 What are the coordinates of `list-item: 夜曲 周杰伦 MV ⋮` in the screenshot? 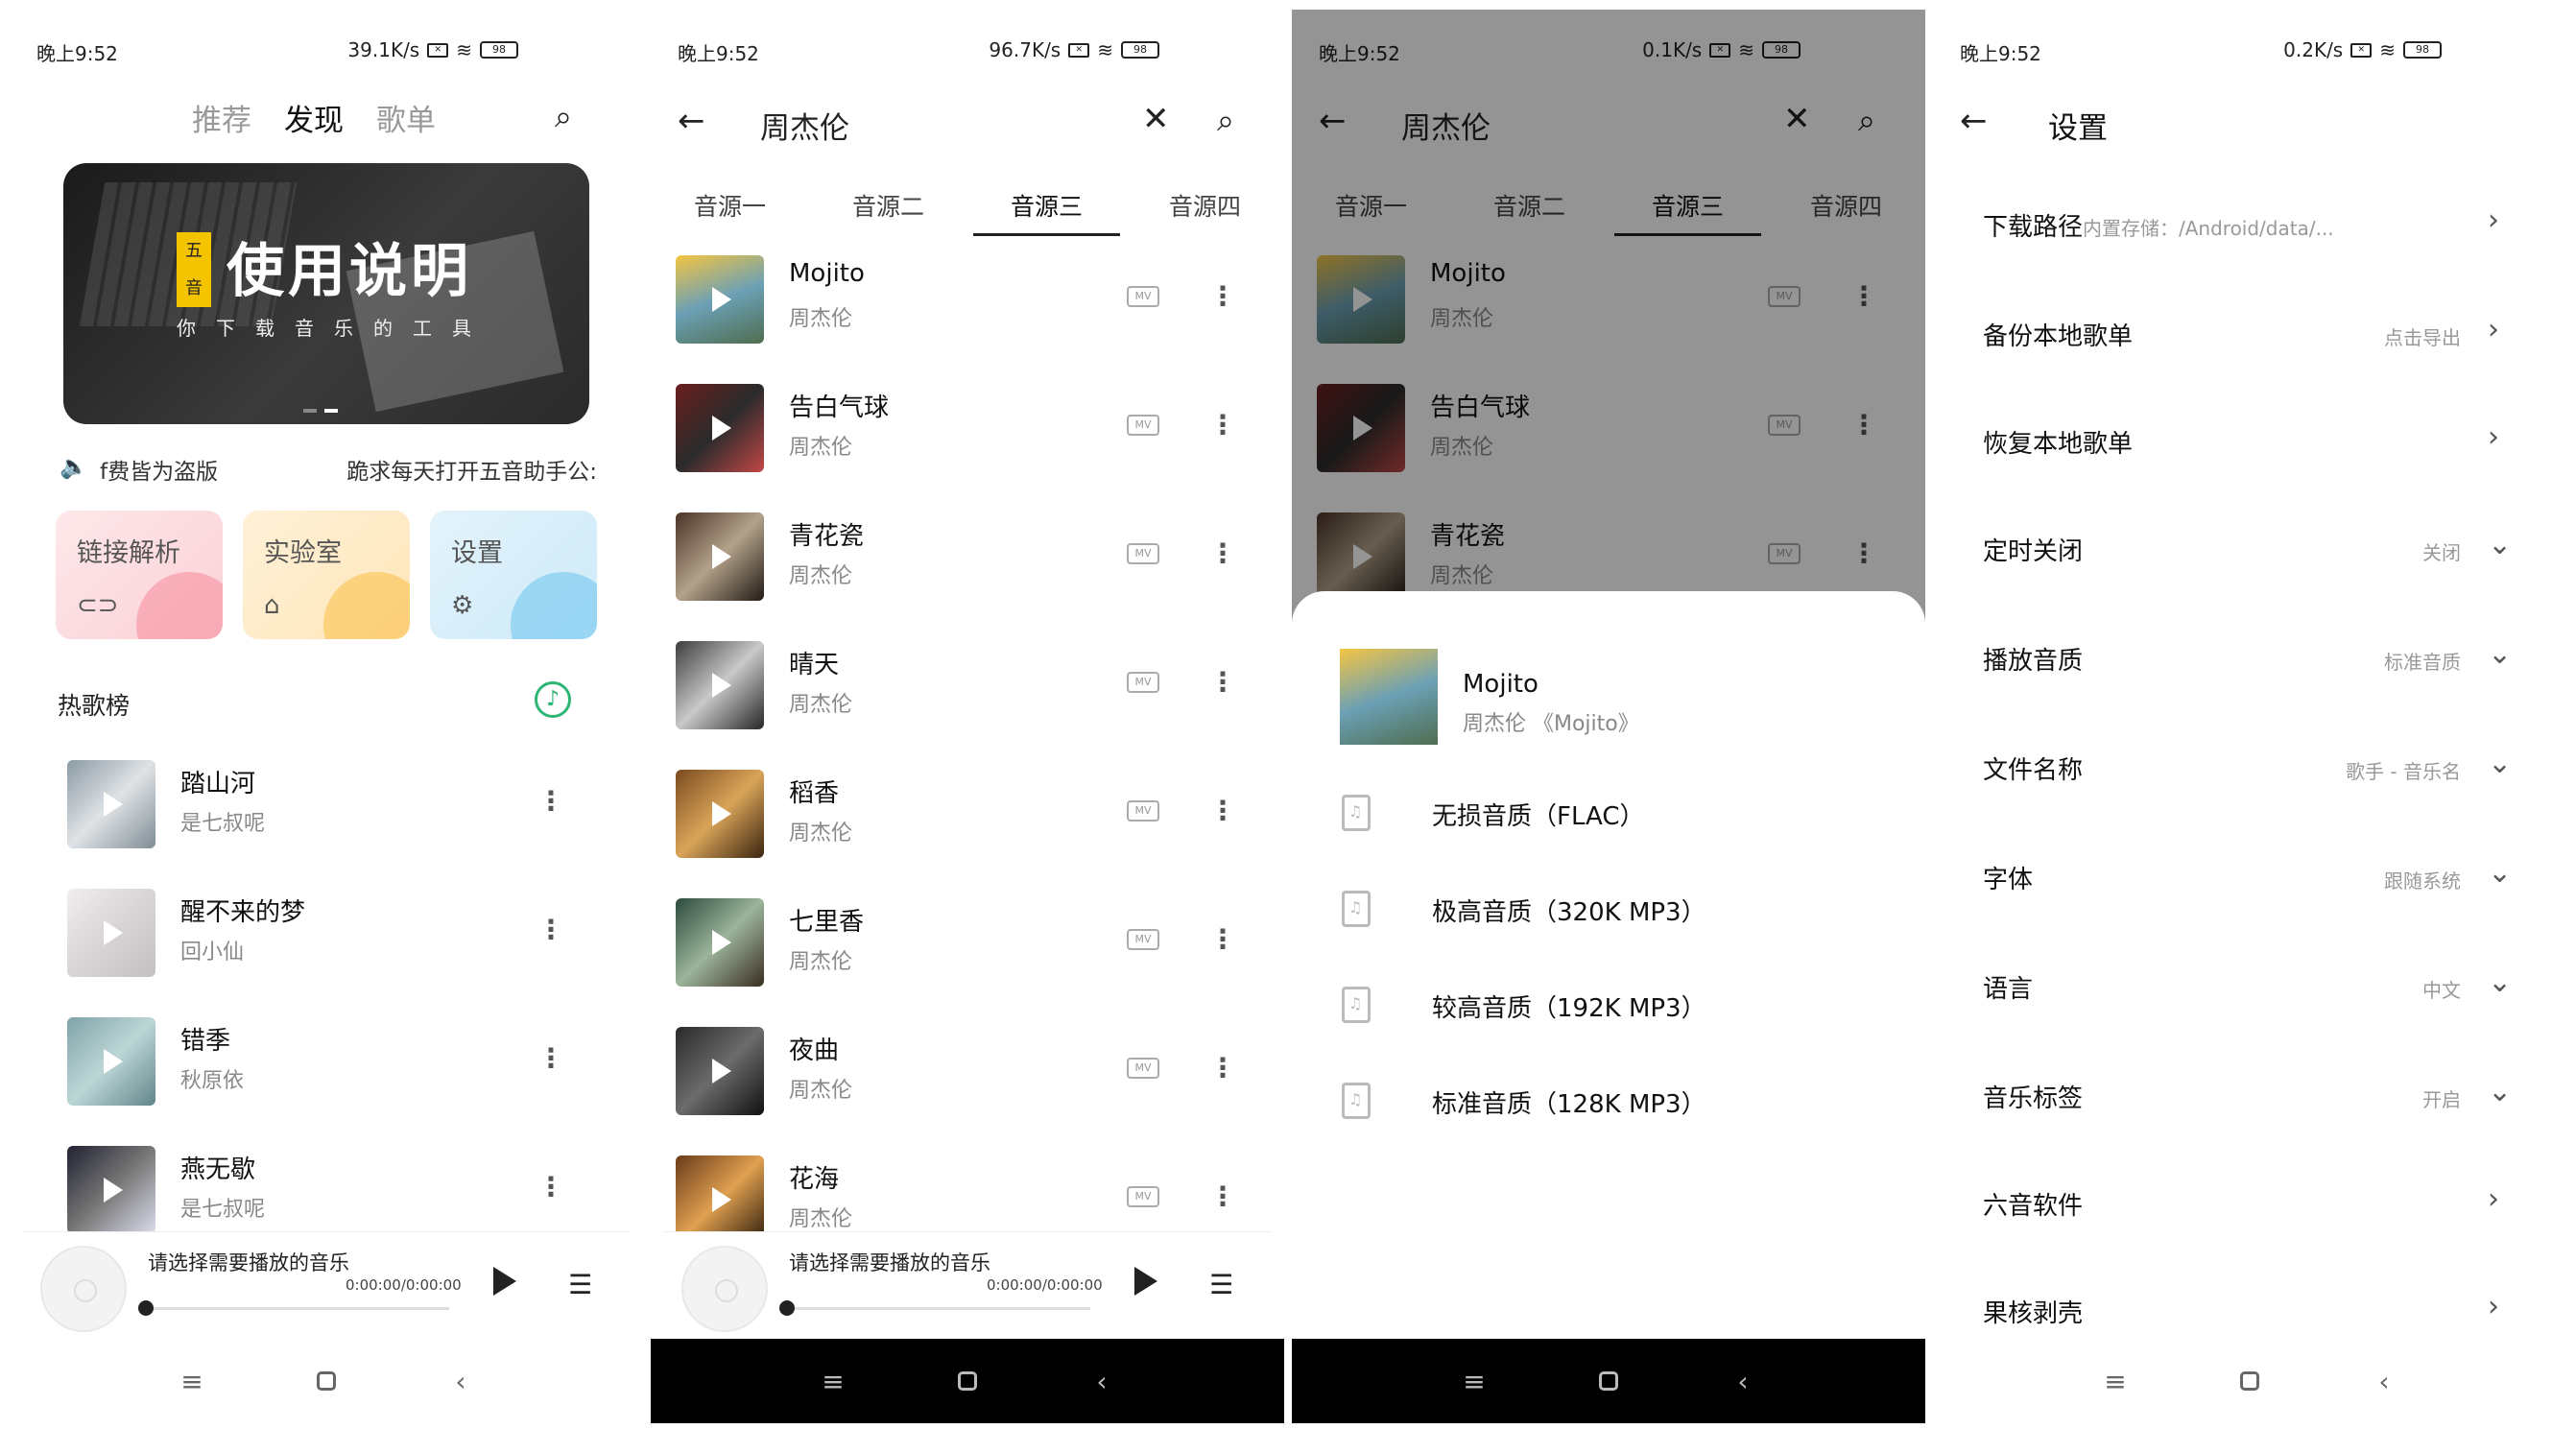 It's located at (967, 1072).